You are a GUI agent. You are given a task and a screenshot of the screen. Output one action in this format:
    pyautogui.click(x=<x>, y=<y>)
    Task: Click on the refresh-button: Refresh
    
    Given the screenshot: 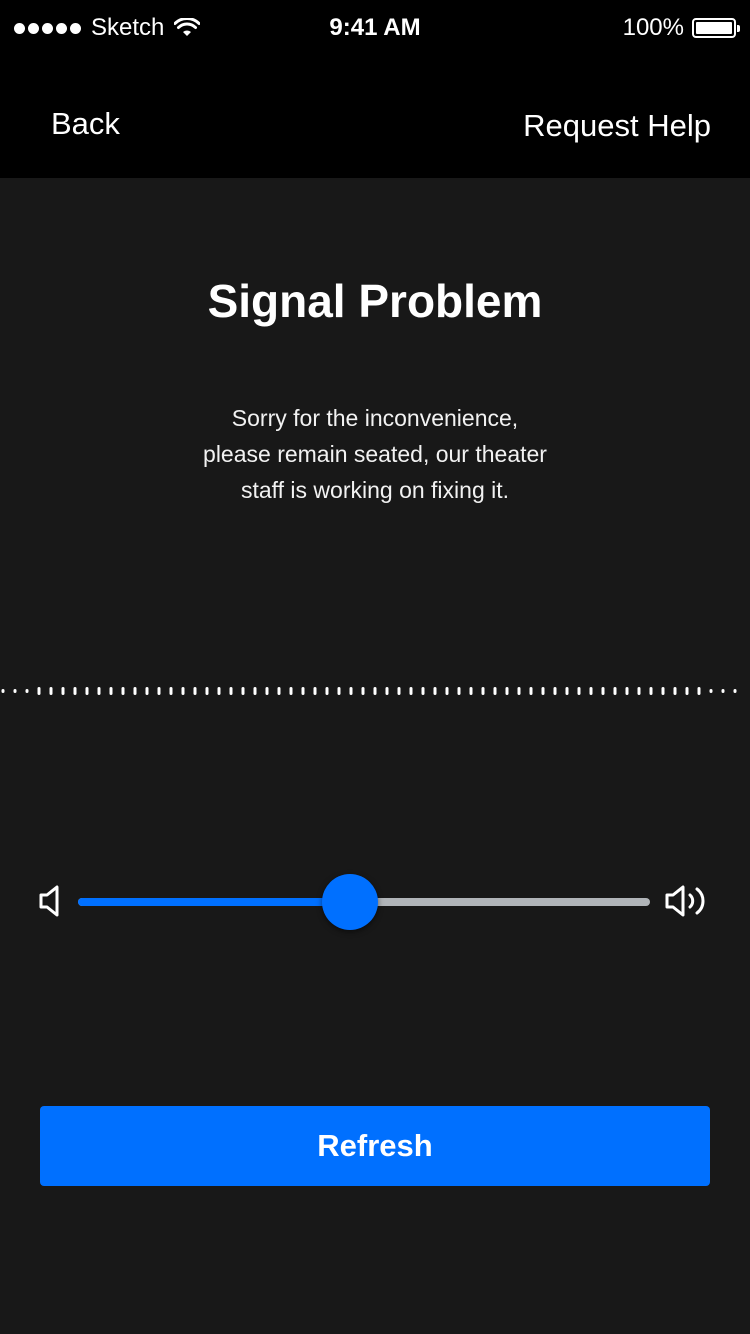 What is the action you would take?
    pyautogui.click(x=375, y=1146)
    